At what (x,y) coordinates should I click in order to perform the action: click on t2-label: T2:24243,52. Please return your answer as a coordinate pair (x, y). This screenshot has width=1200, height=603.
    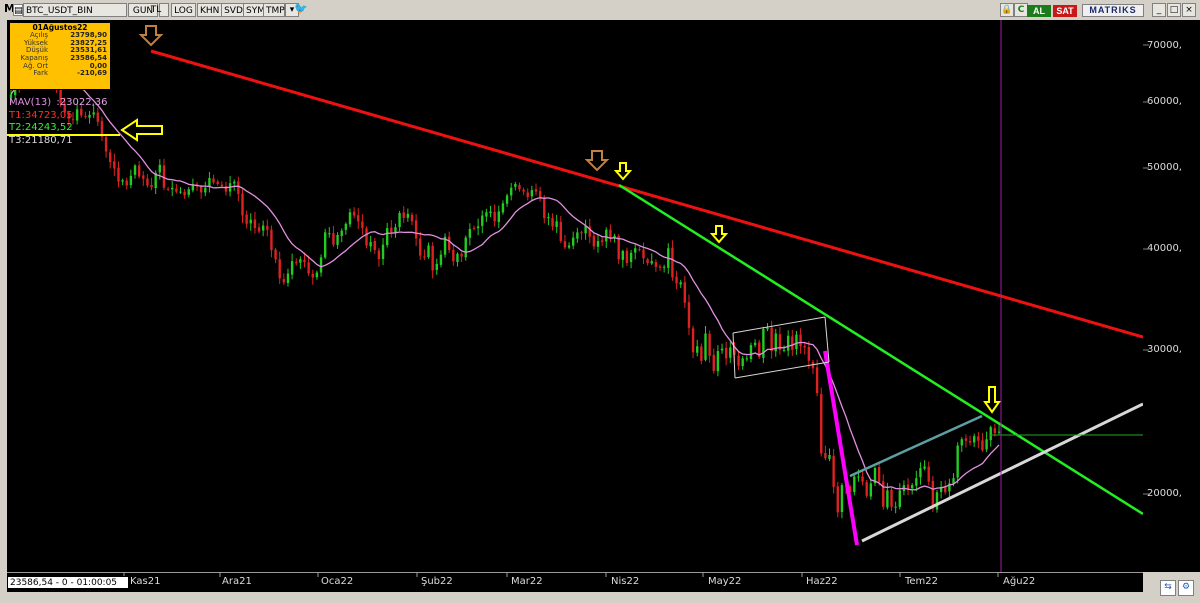
    Looking at the image, I should click on (41, 128).